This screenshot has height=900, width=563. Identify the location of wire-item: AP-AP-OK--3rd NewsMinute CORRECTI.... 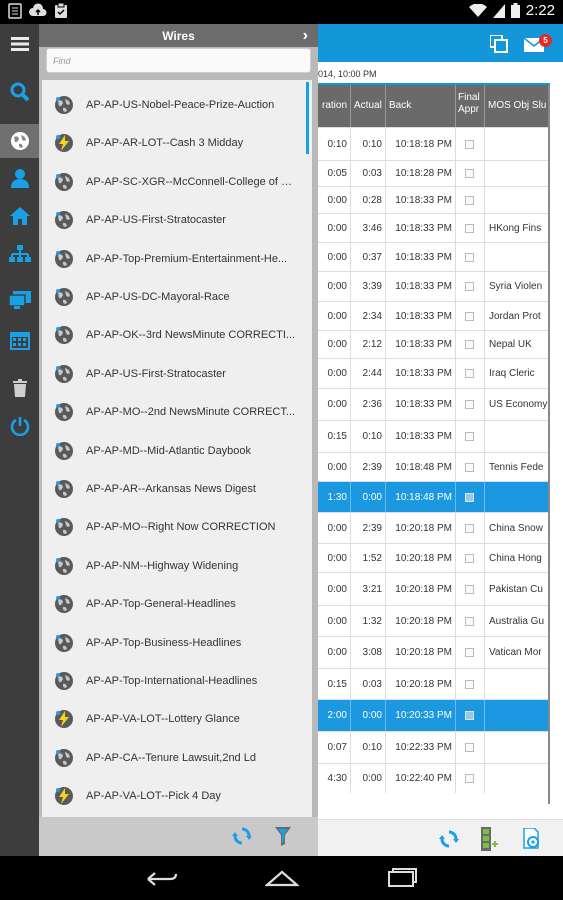
(174, 335).